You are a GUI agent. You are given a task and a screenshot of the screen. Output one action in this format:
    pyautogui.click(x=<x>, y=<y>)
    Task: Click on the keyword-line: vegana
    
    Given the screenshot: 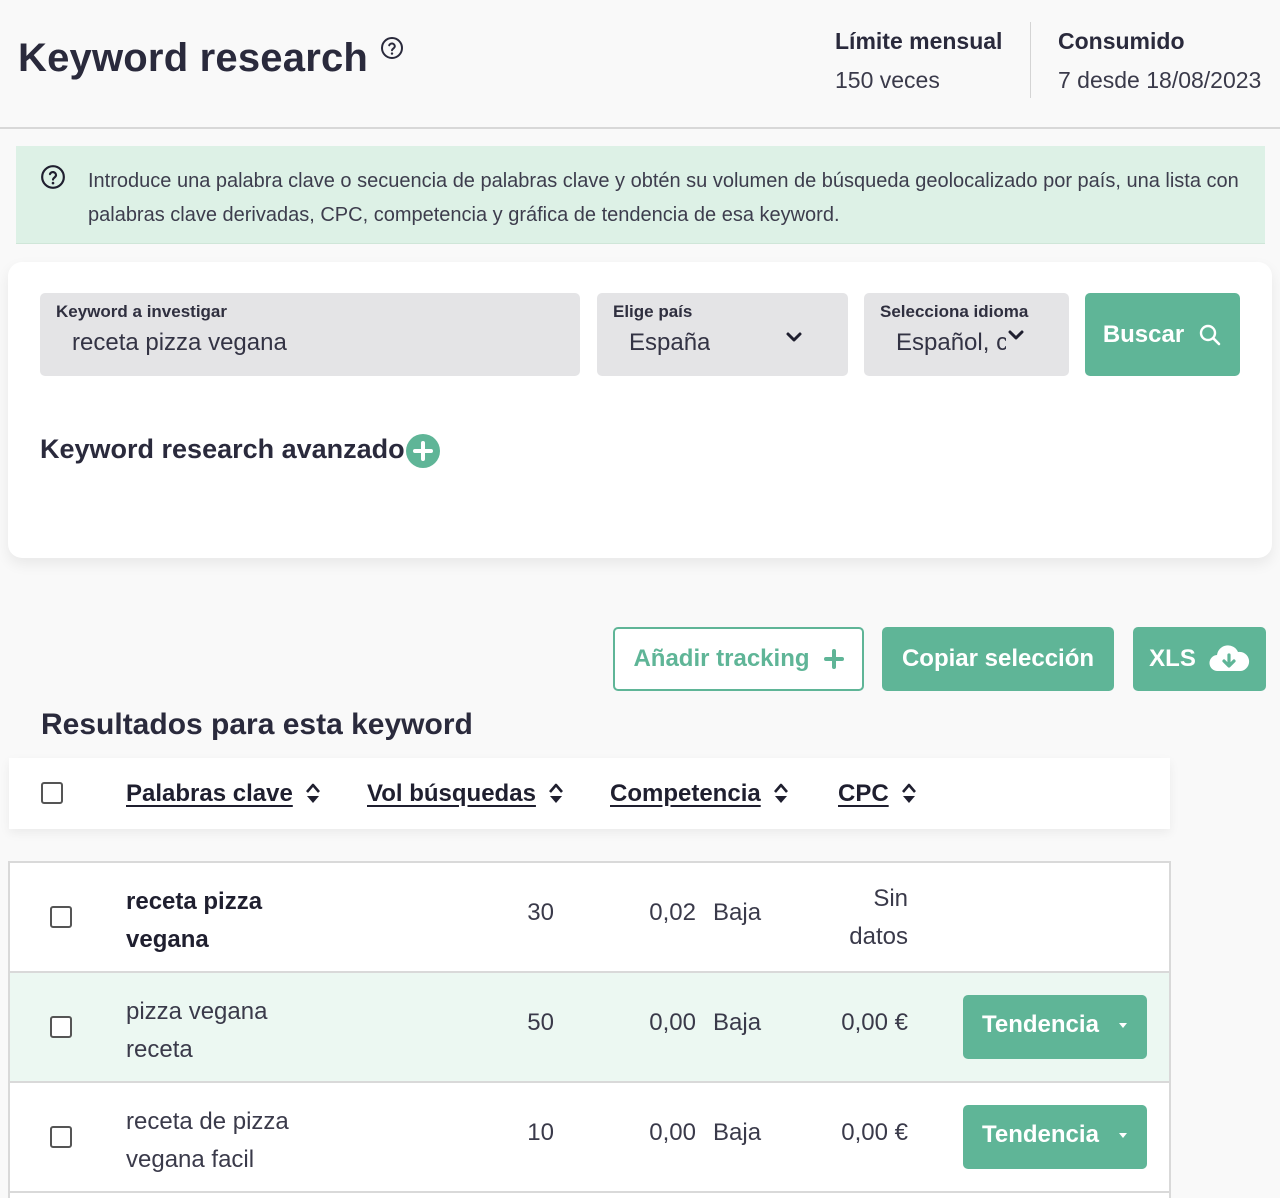 What is the action you would take?
    pyautogui.click(x=167, y=939)
    